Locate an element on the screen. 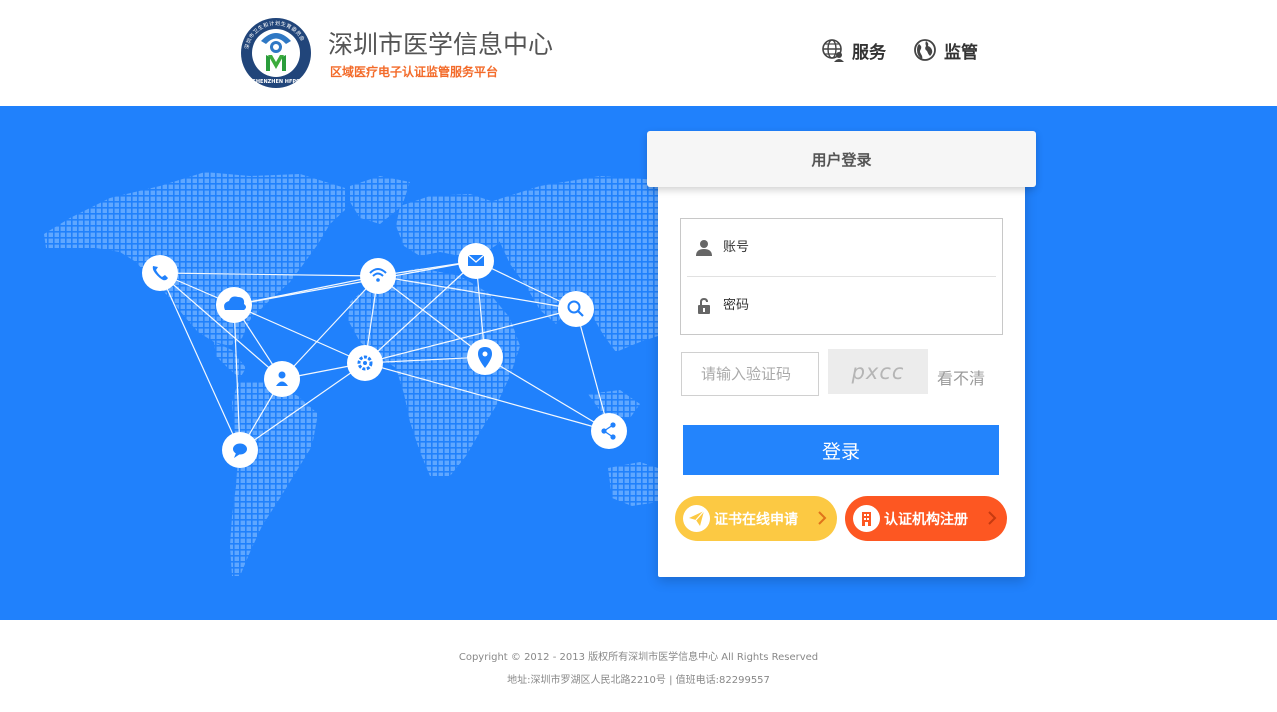  mail-node-icon is located at coordinates (476, 261).